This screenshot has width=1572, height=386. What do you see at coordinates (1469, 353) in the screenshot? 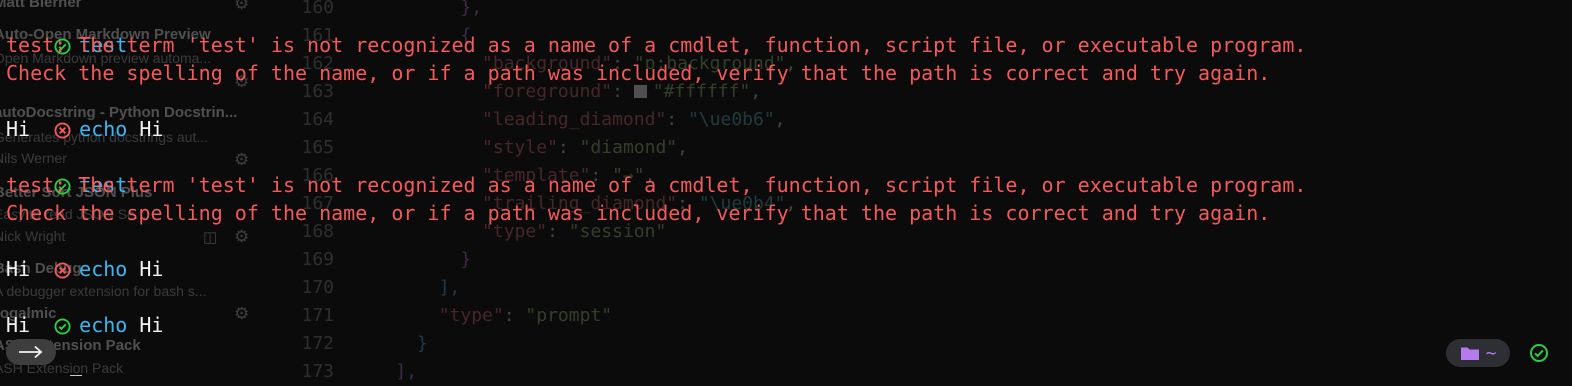
I see `folder-icon` at bounding box center [1469, 353].